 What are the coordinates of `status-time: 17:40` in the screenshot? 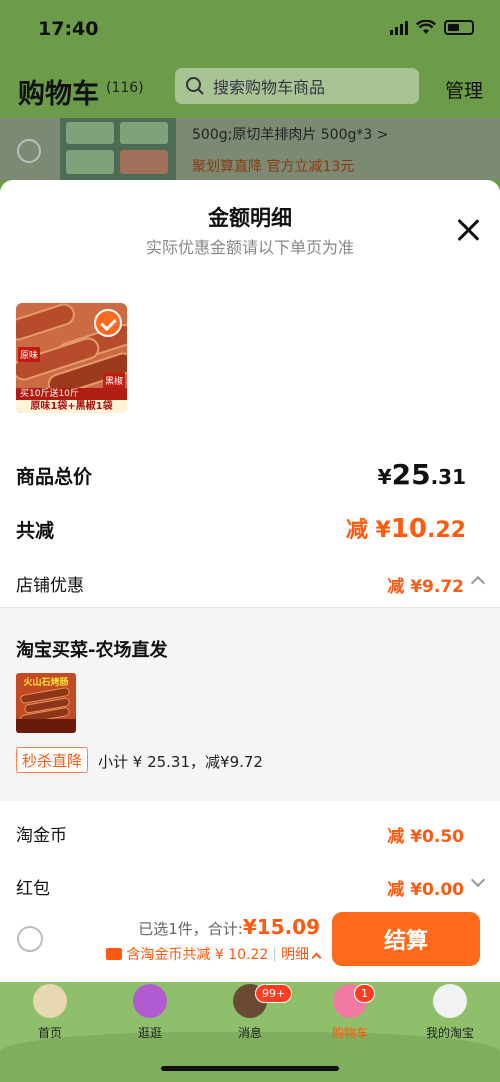 It's located at (68, 29).